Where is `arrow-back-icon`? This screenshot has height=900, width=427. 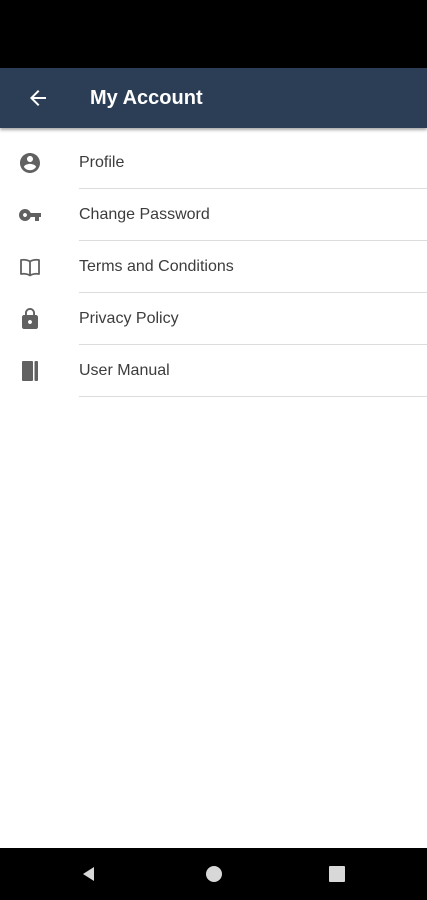
arrow-back-icon is located at coordinates (38, 98).